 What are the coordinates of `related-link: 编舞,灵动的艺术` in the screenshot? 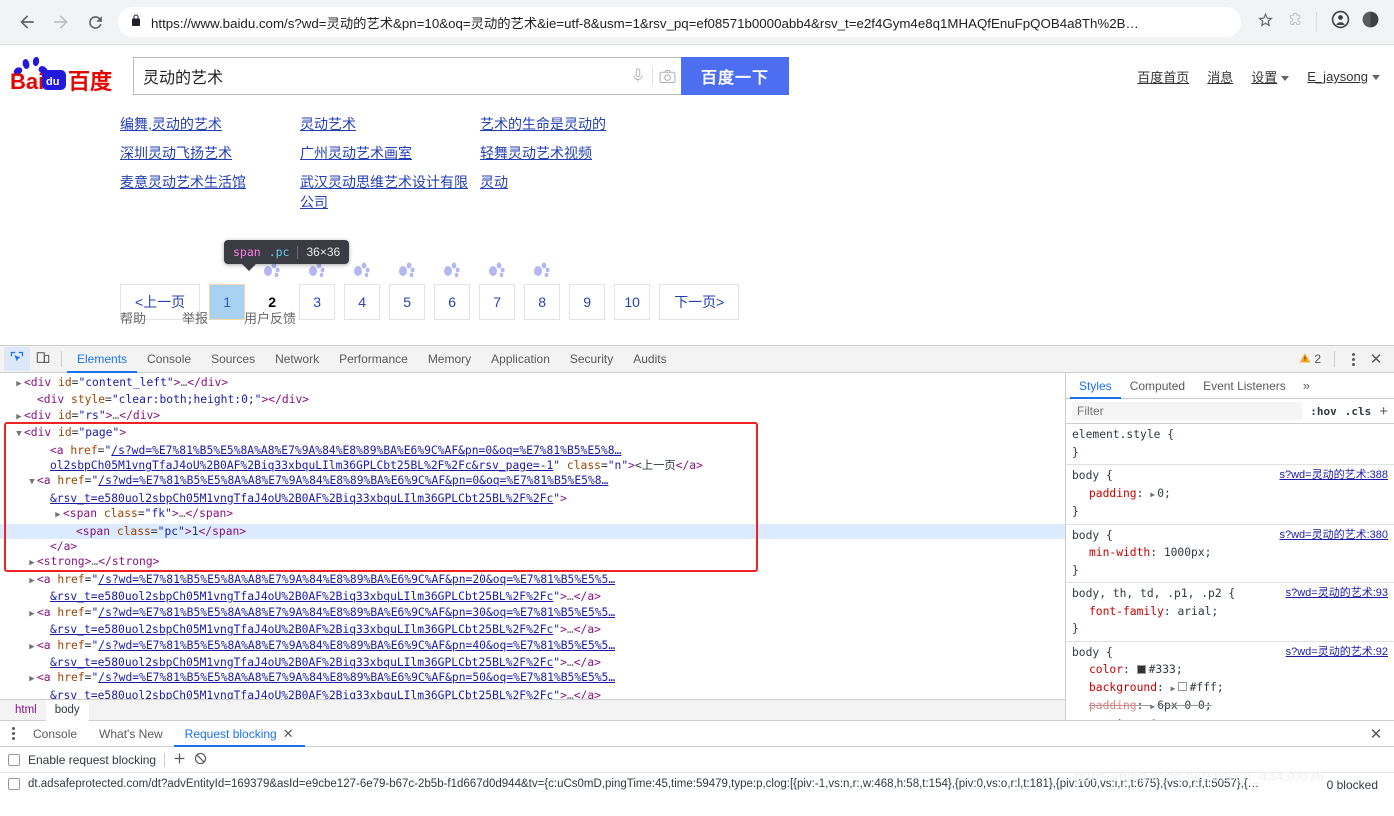 It's located at (171, 124).